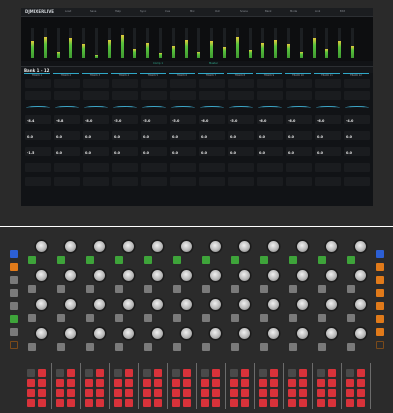 The image size is (393, 413). I want to click on menu-item-save: Save, so click(93, 11).